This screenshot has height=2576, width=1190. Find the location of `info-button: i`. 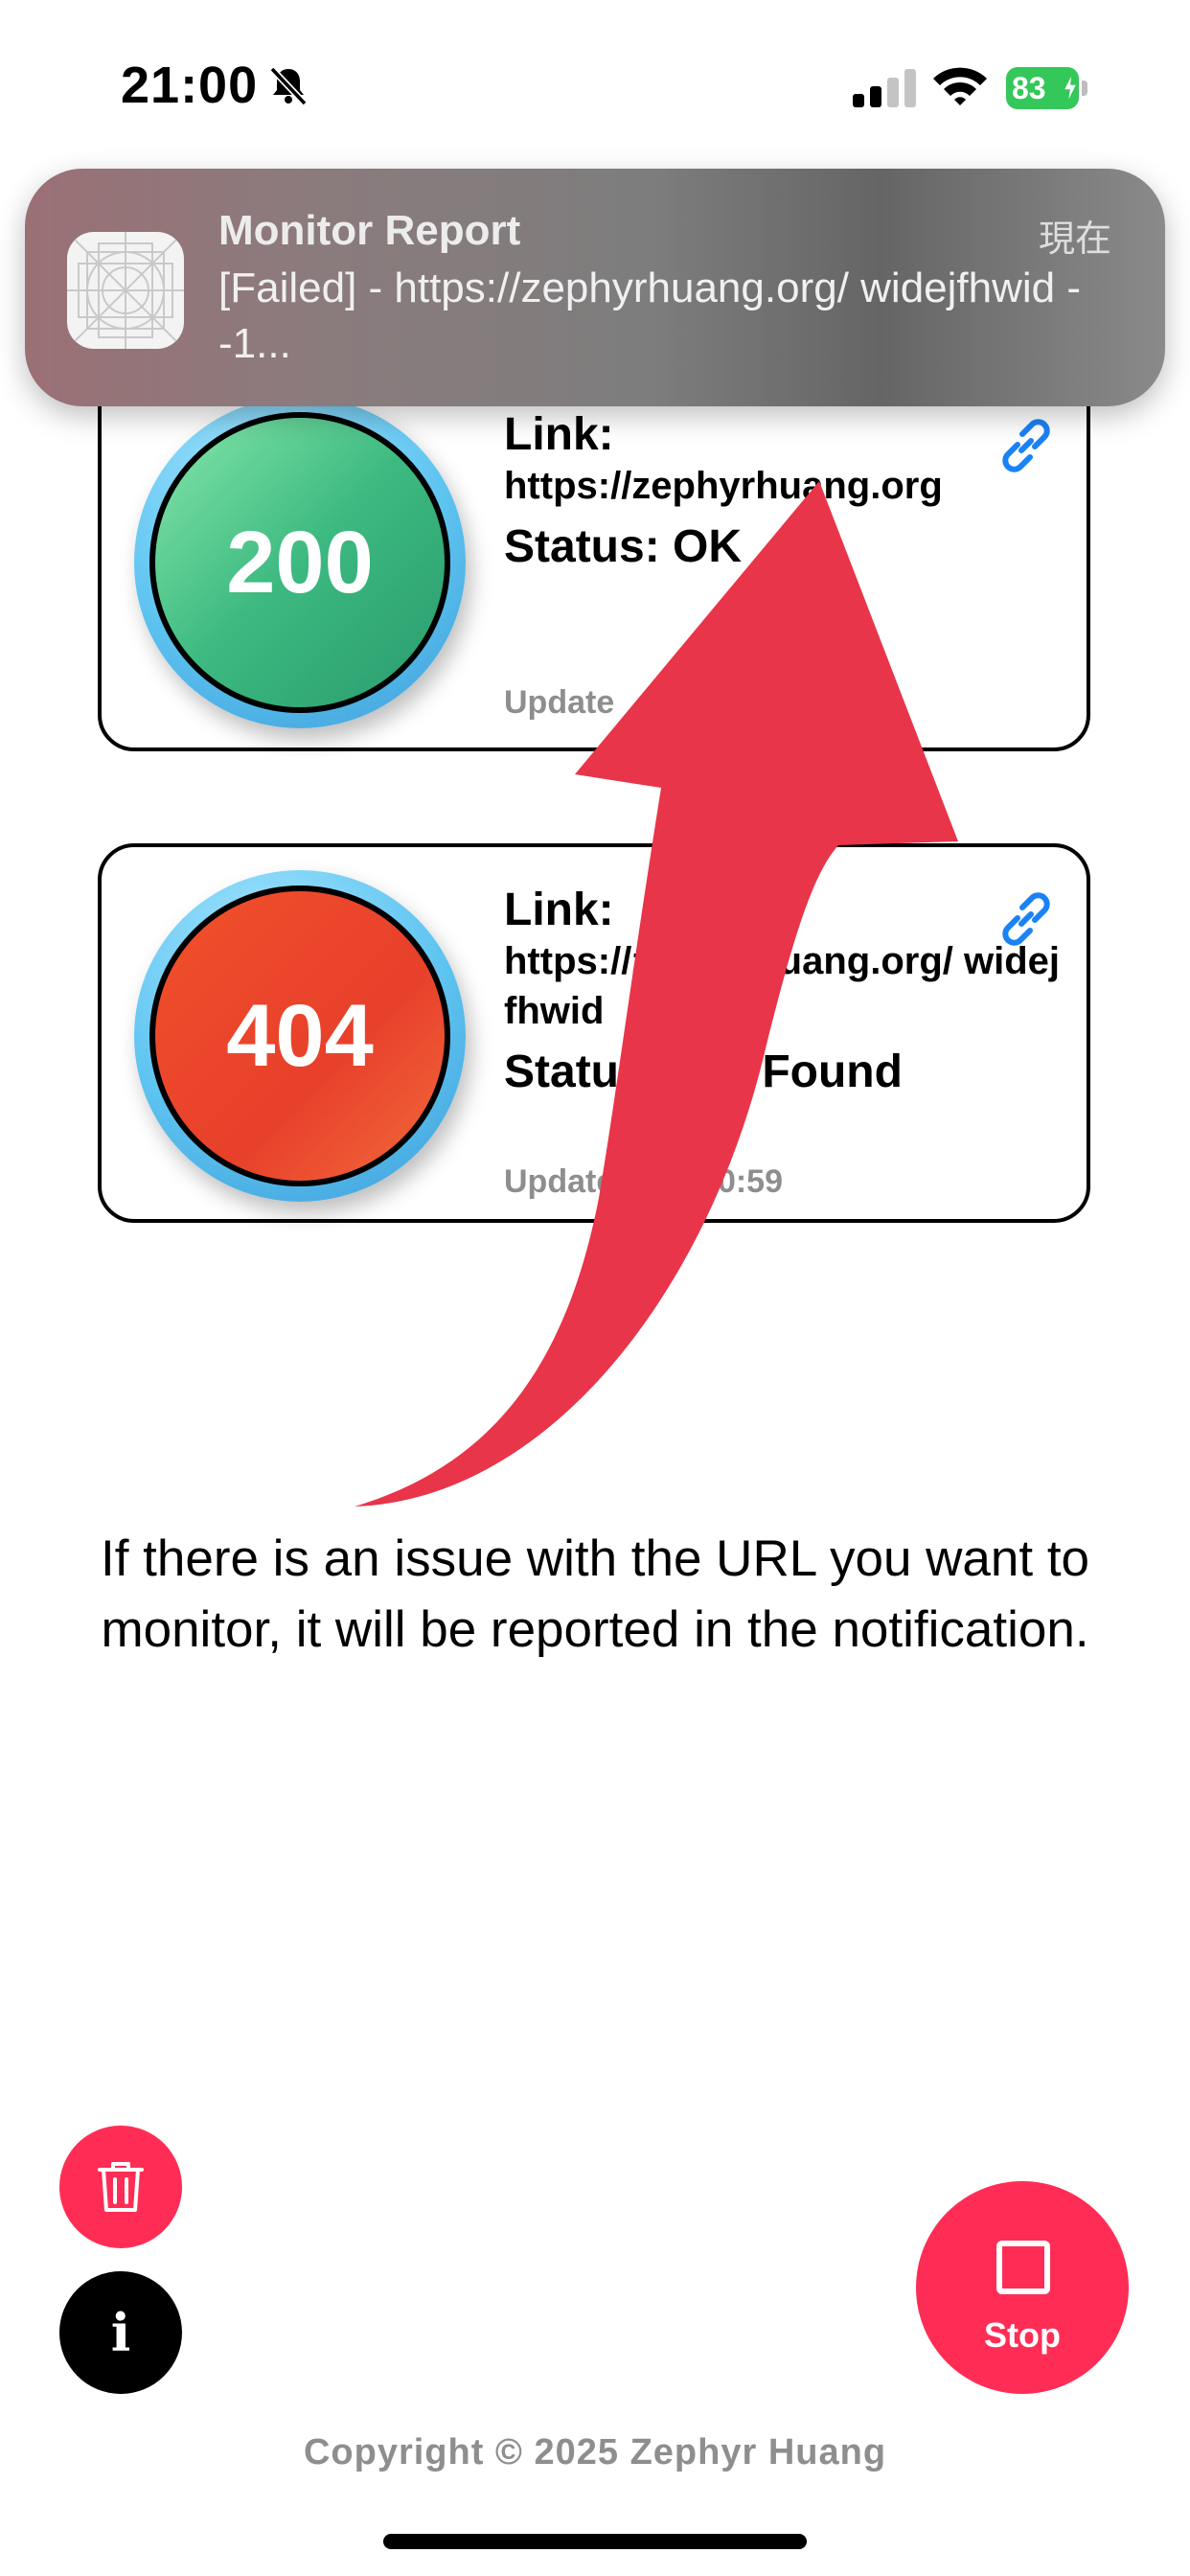

info-button: i is located at coordinates (121, 2332).